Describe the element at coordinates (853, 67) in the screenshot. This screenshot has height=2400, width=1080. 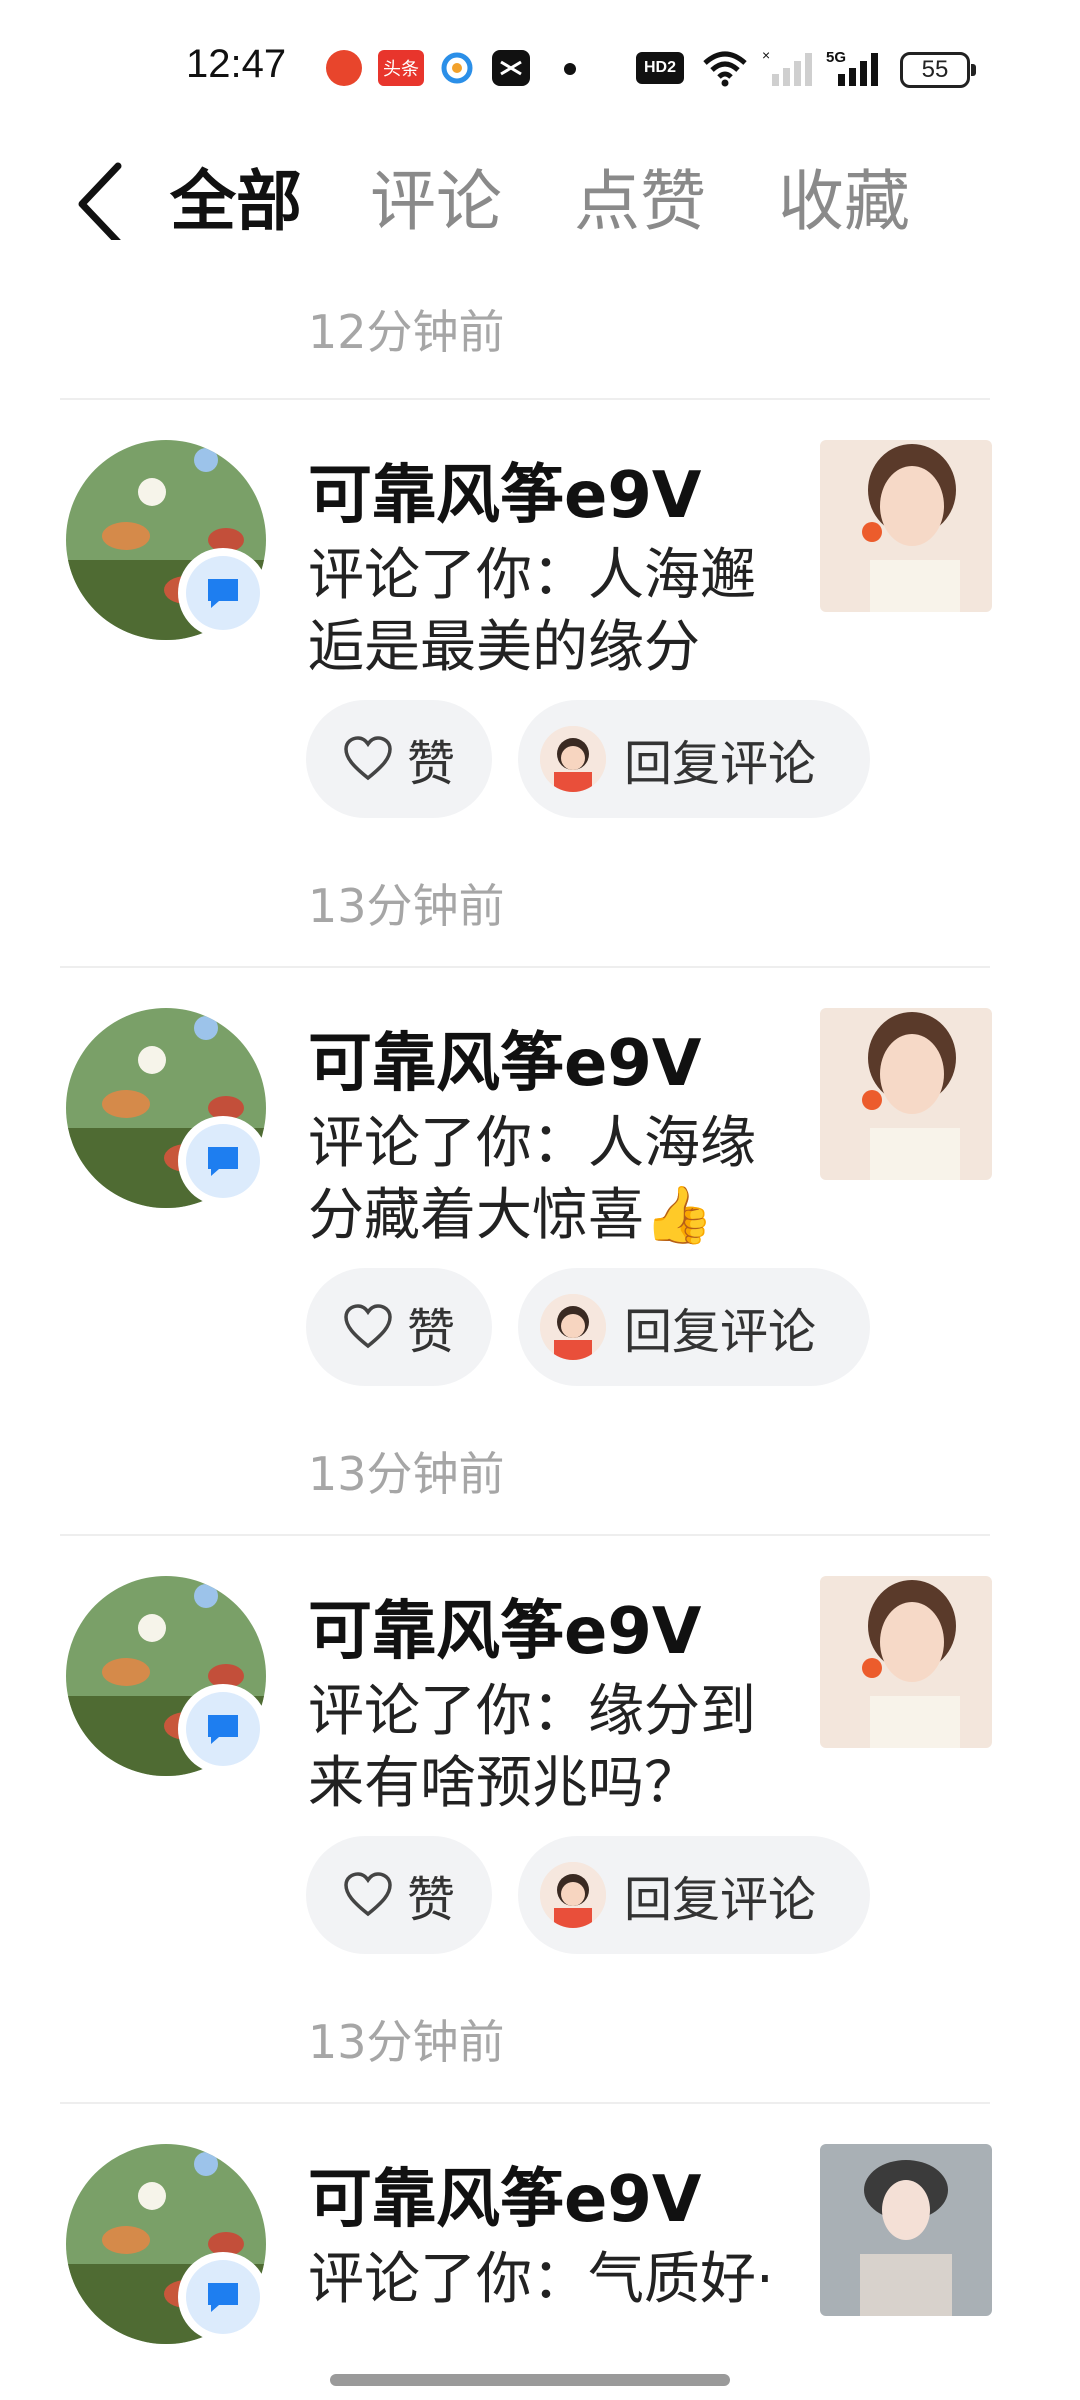
I see `signal-icon: 5G` at that location.